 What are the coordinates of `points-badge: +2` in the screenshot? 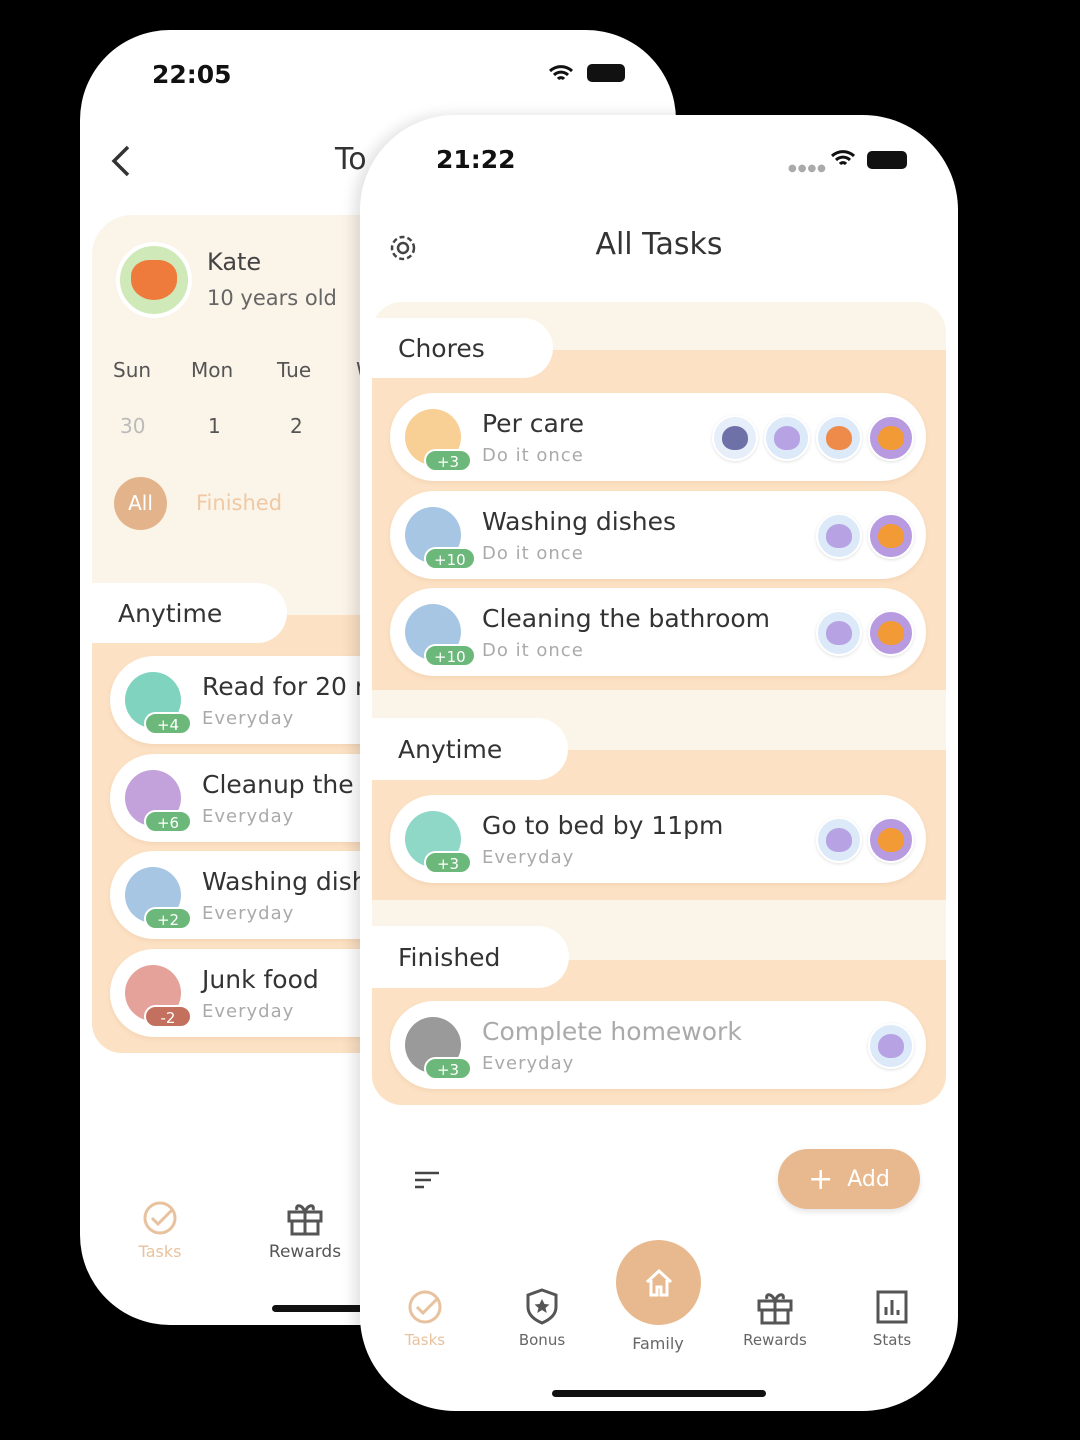 It's located at (168, 918).